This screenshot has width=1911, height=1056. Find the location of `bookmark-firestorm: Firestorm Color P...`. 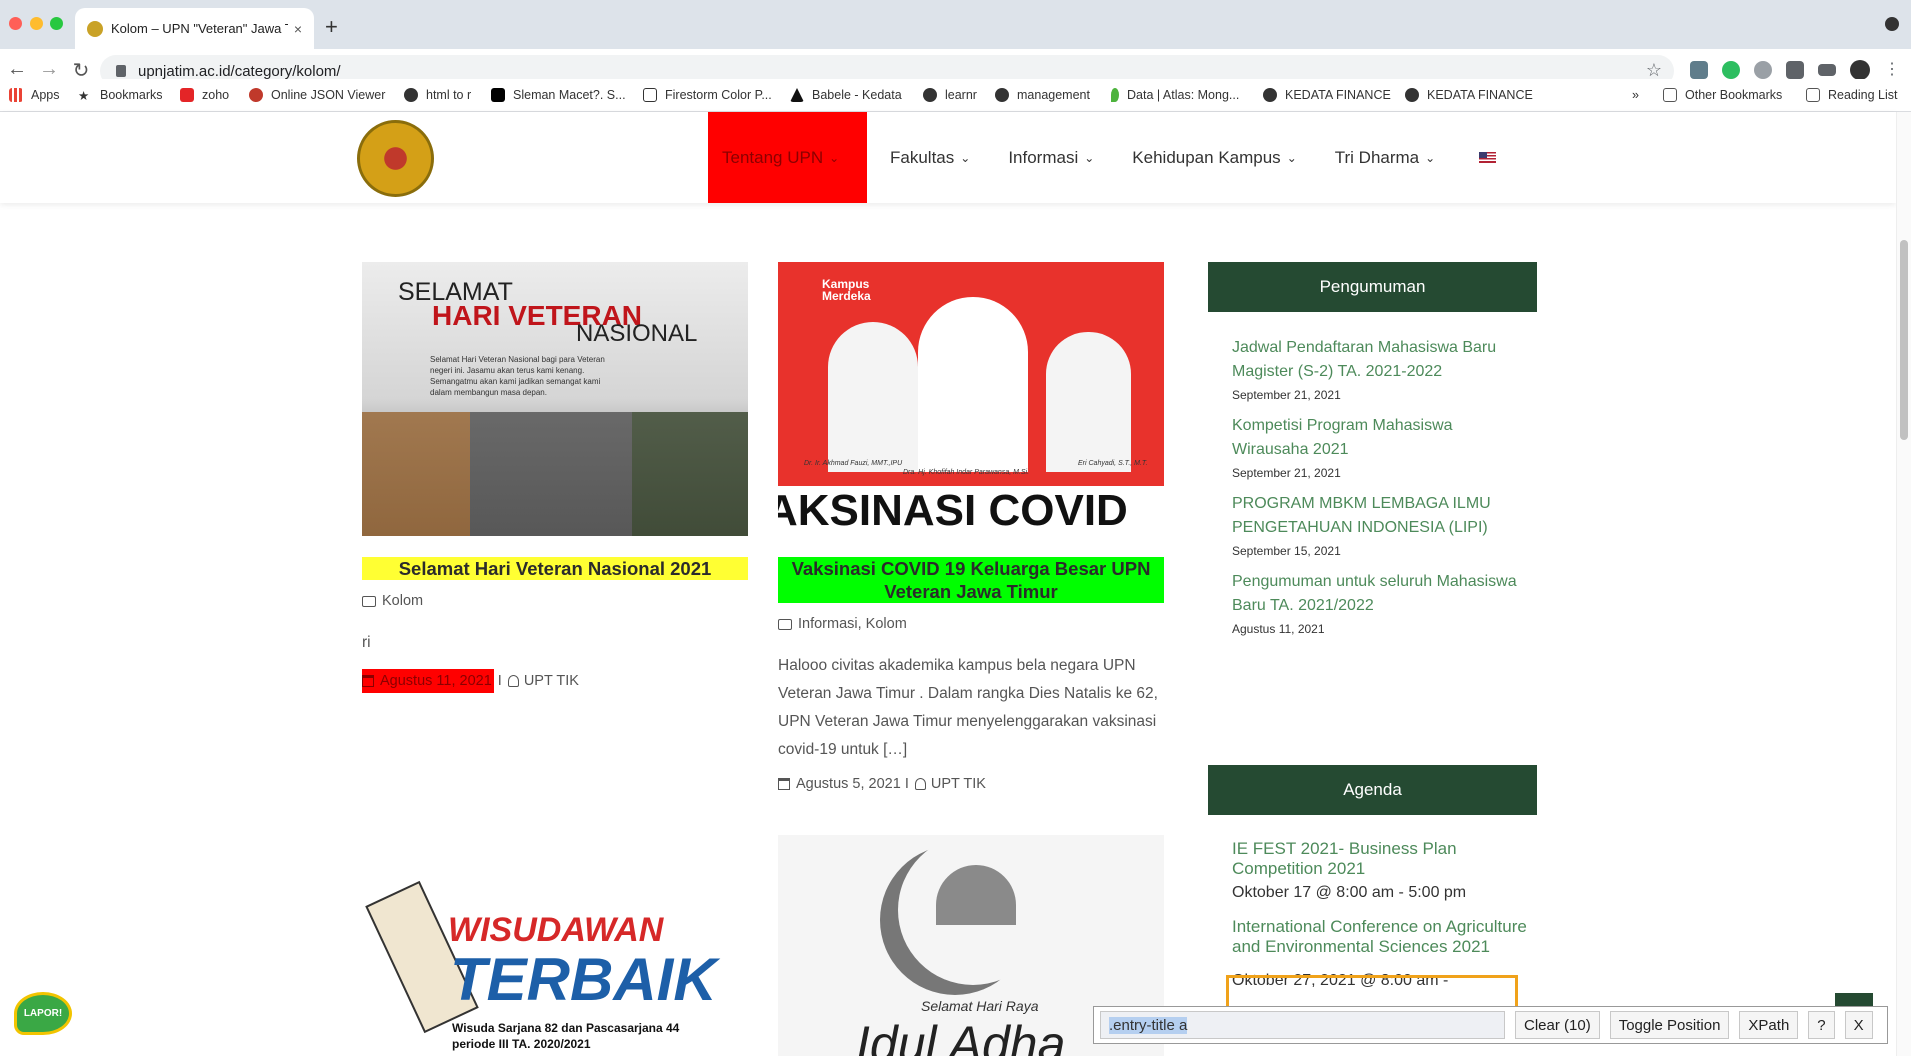

bookmark-firestorm: Firestorm Color P... is located at coordinates (707, 95).